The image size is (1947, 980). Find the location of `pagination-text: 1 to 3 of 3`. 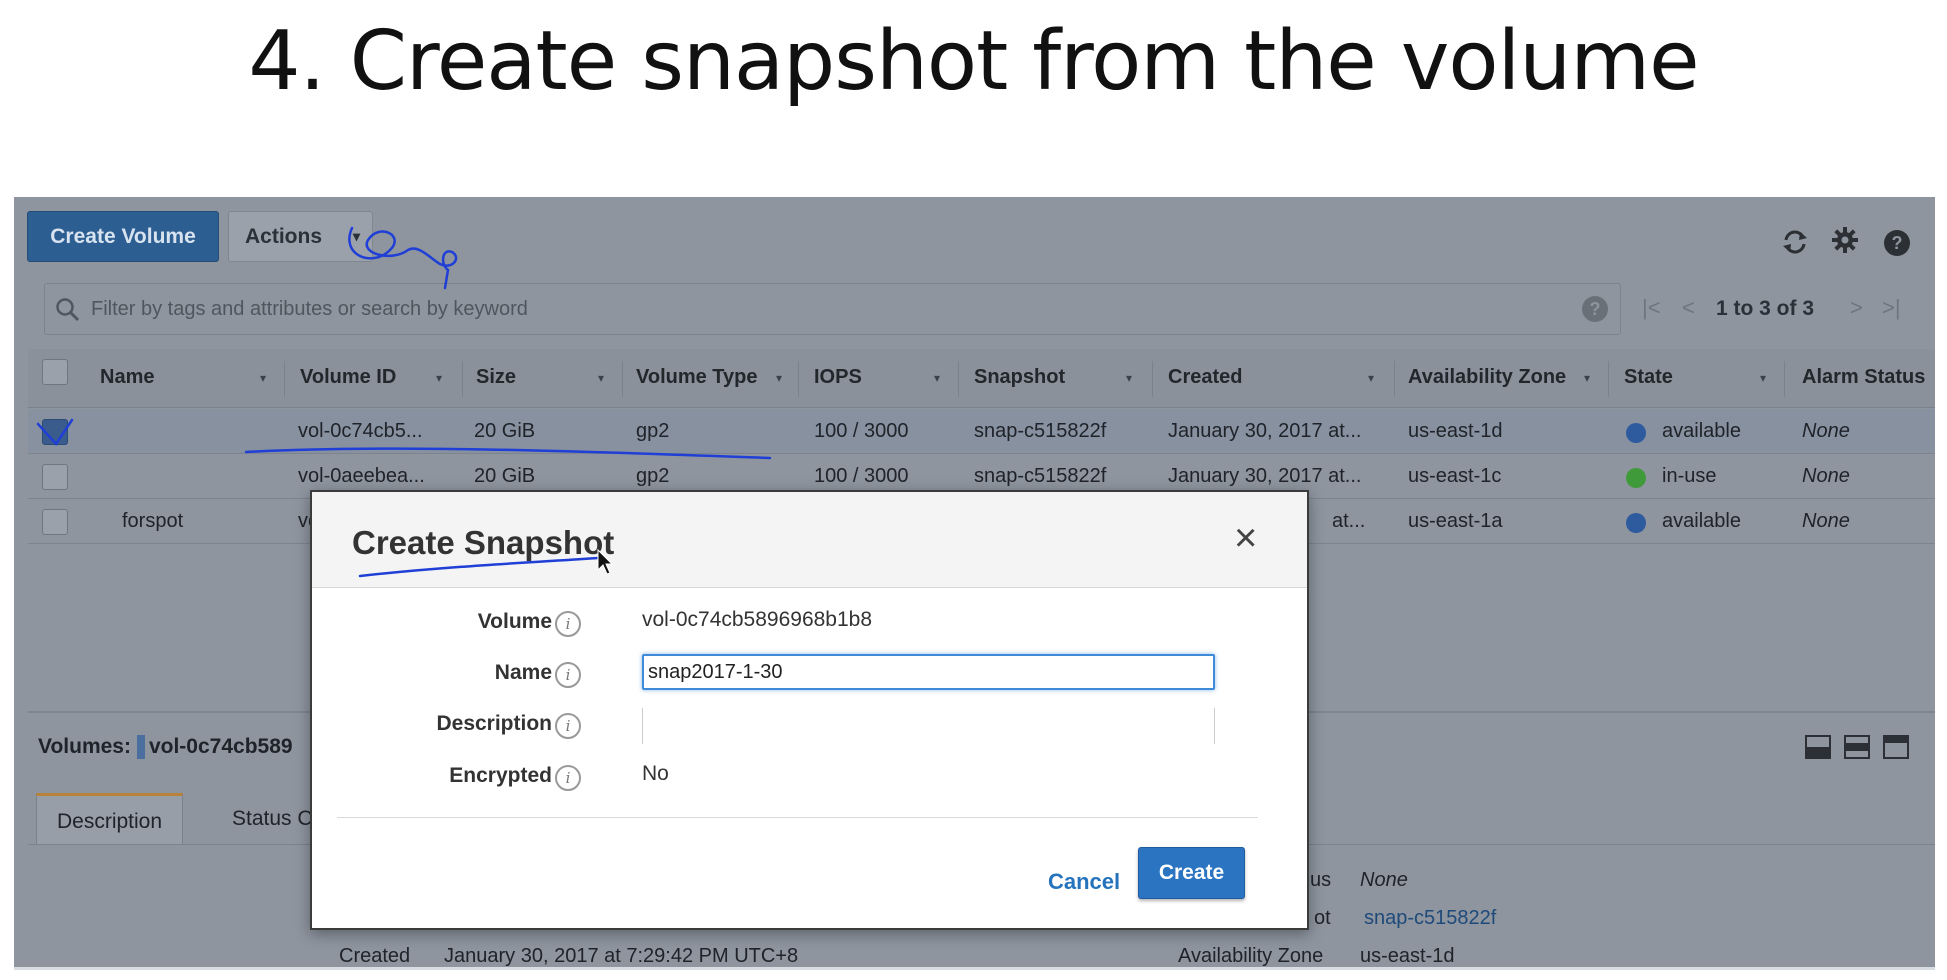

pagination-text: 1 to 3 of 3 is located at coordinates (1765, 308).